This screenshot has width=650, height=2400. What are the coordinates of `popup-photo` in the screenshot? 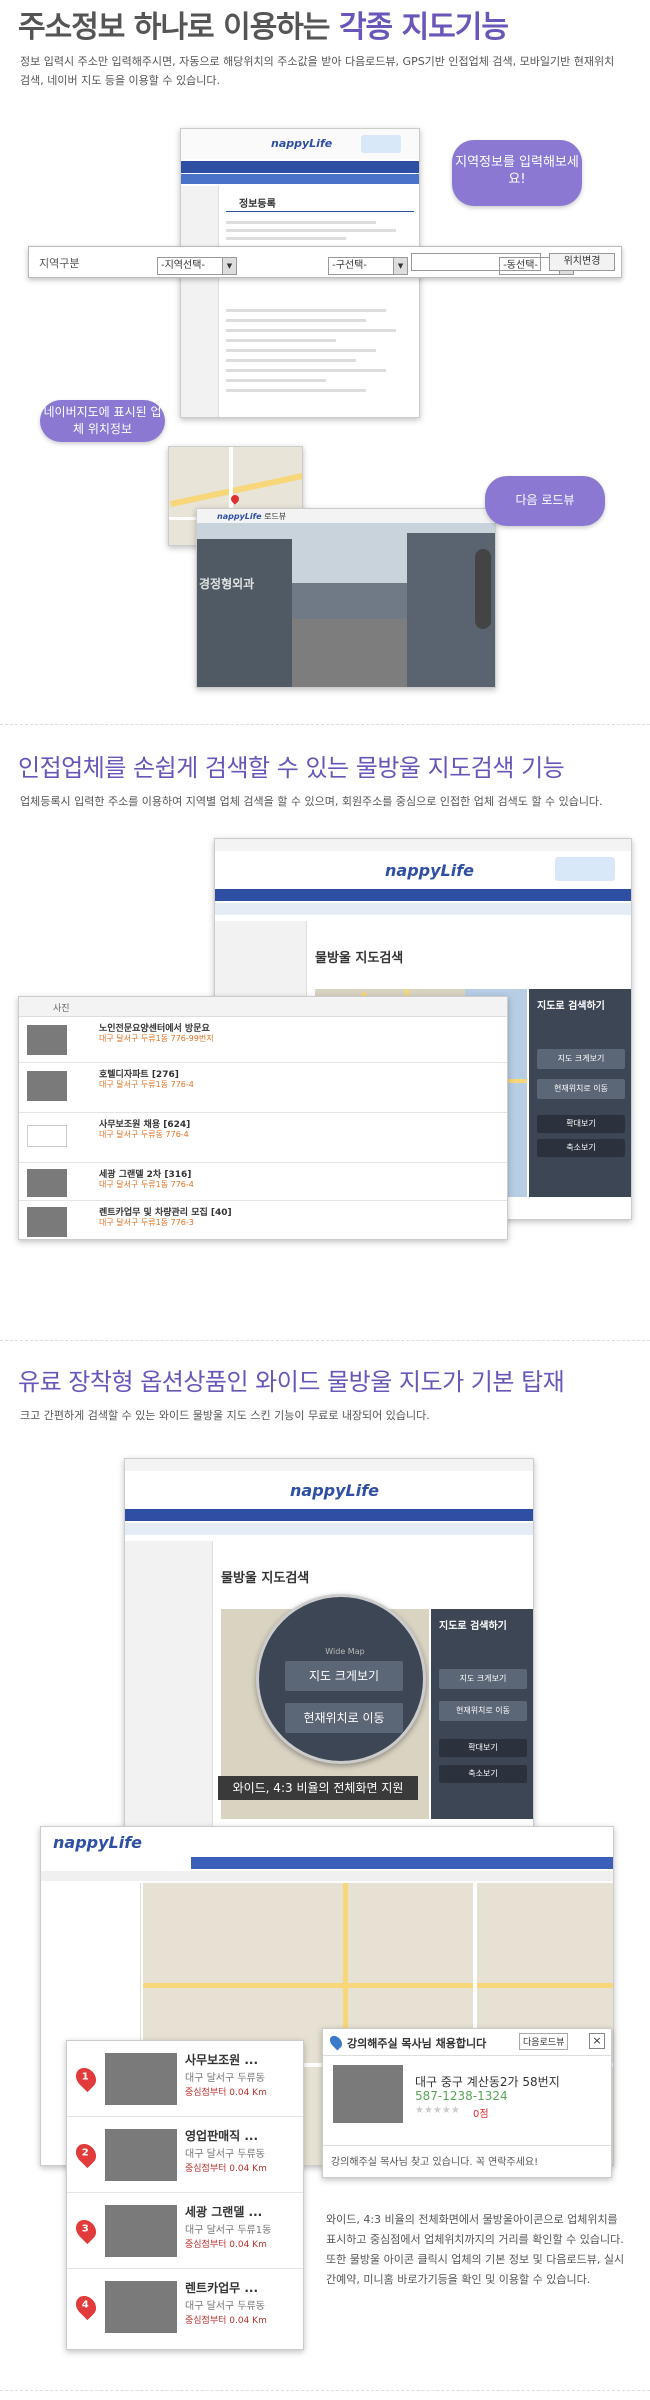 It's located at (368, 2094).